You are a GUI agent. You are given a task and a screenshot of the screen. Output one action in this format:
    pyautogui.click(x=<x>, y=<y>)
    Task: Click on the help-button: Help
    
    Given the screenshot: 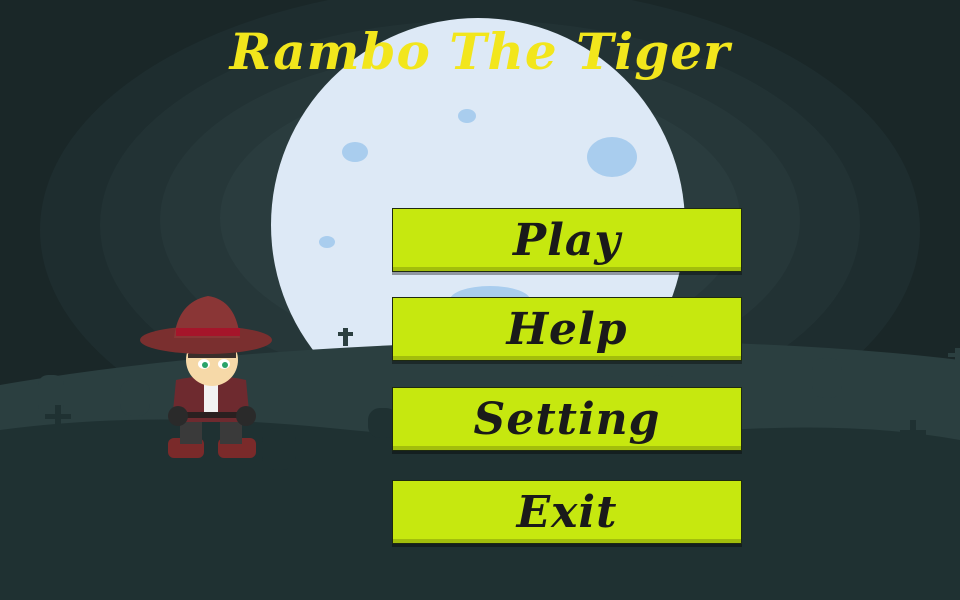 What is the action you would take?
    pyautogui.click(x=567, y=329)
    